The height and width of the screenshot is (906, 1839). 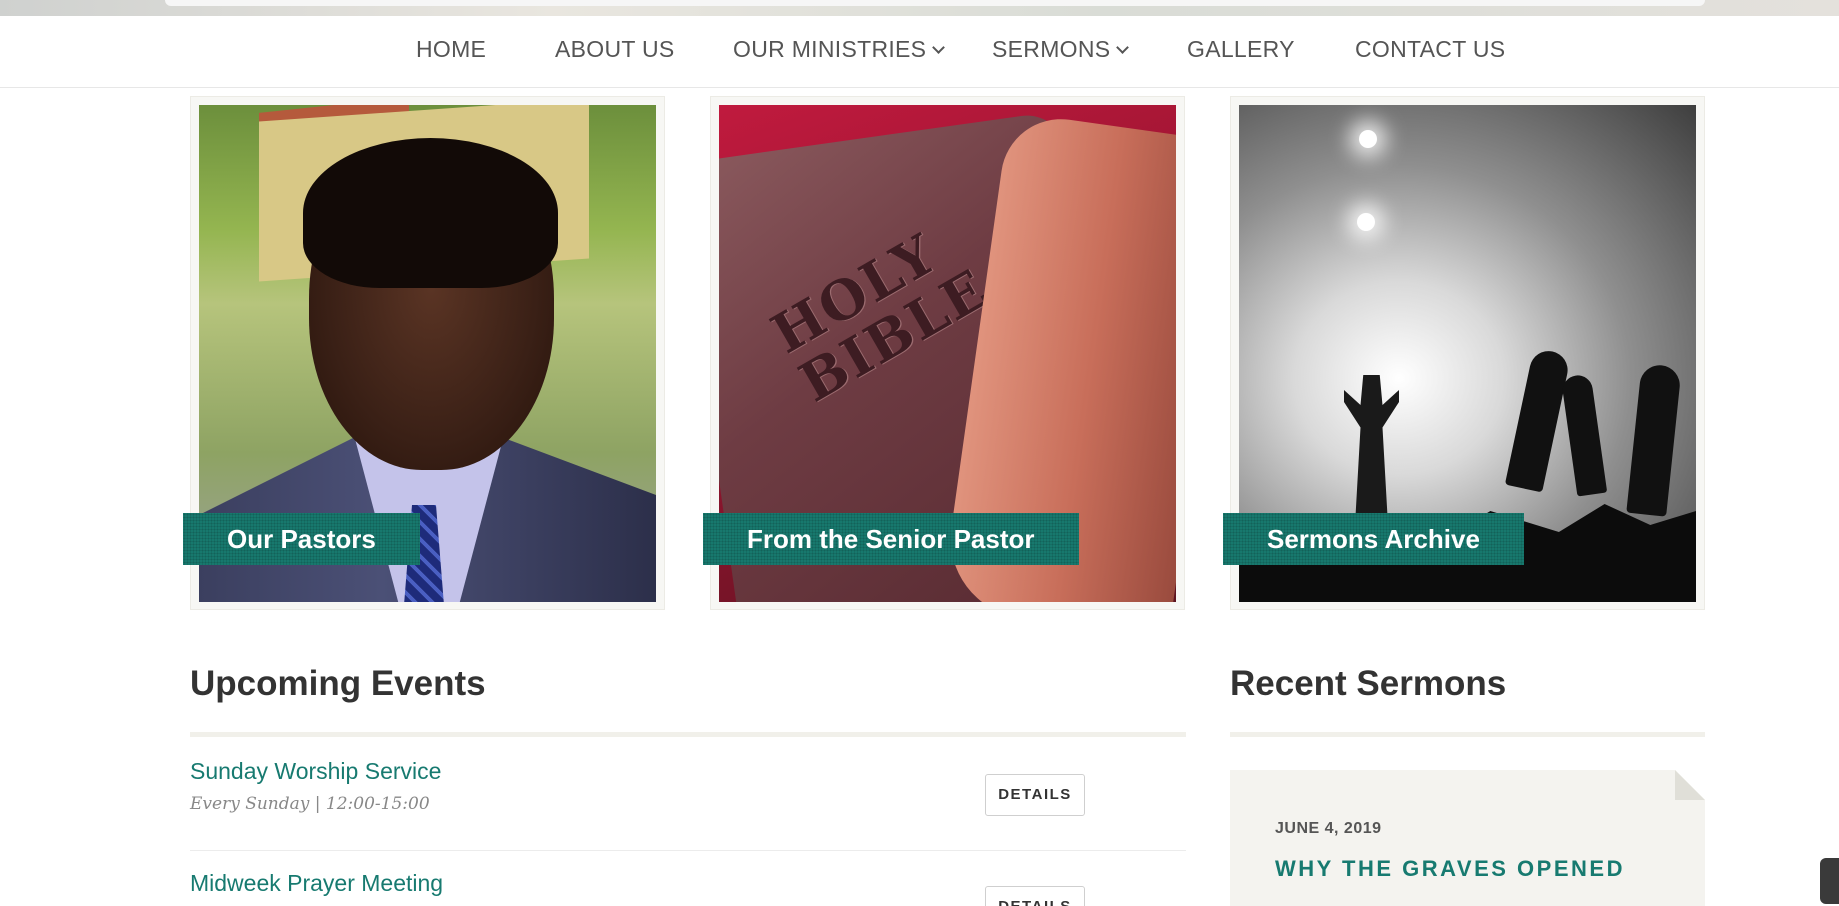 I want to click on nav-gallery-label: GALLERY, so click(x=1241, y=49).